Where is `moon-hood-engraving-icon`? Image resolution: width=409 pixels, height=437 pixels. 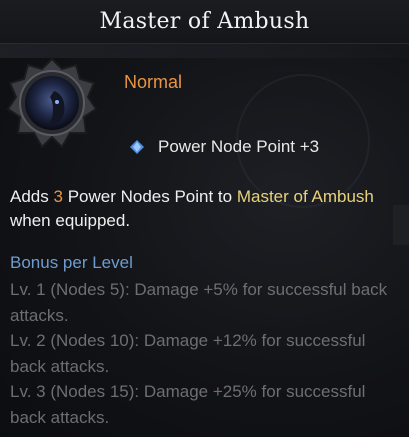 moon-hood-engraving-icon is located at coordinates (52, 103).